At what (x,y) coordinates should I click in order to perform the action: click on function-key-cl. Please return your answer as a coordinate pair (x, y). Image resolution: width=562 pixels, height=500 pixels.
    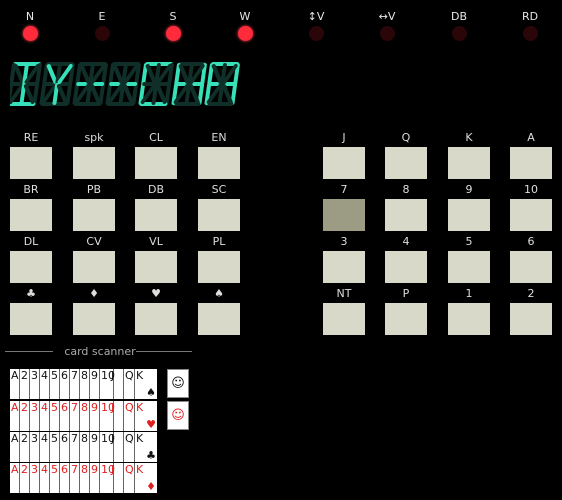
    Looking at the image, I should click on (156, 163).